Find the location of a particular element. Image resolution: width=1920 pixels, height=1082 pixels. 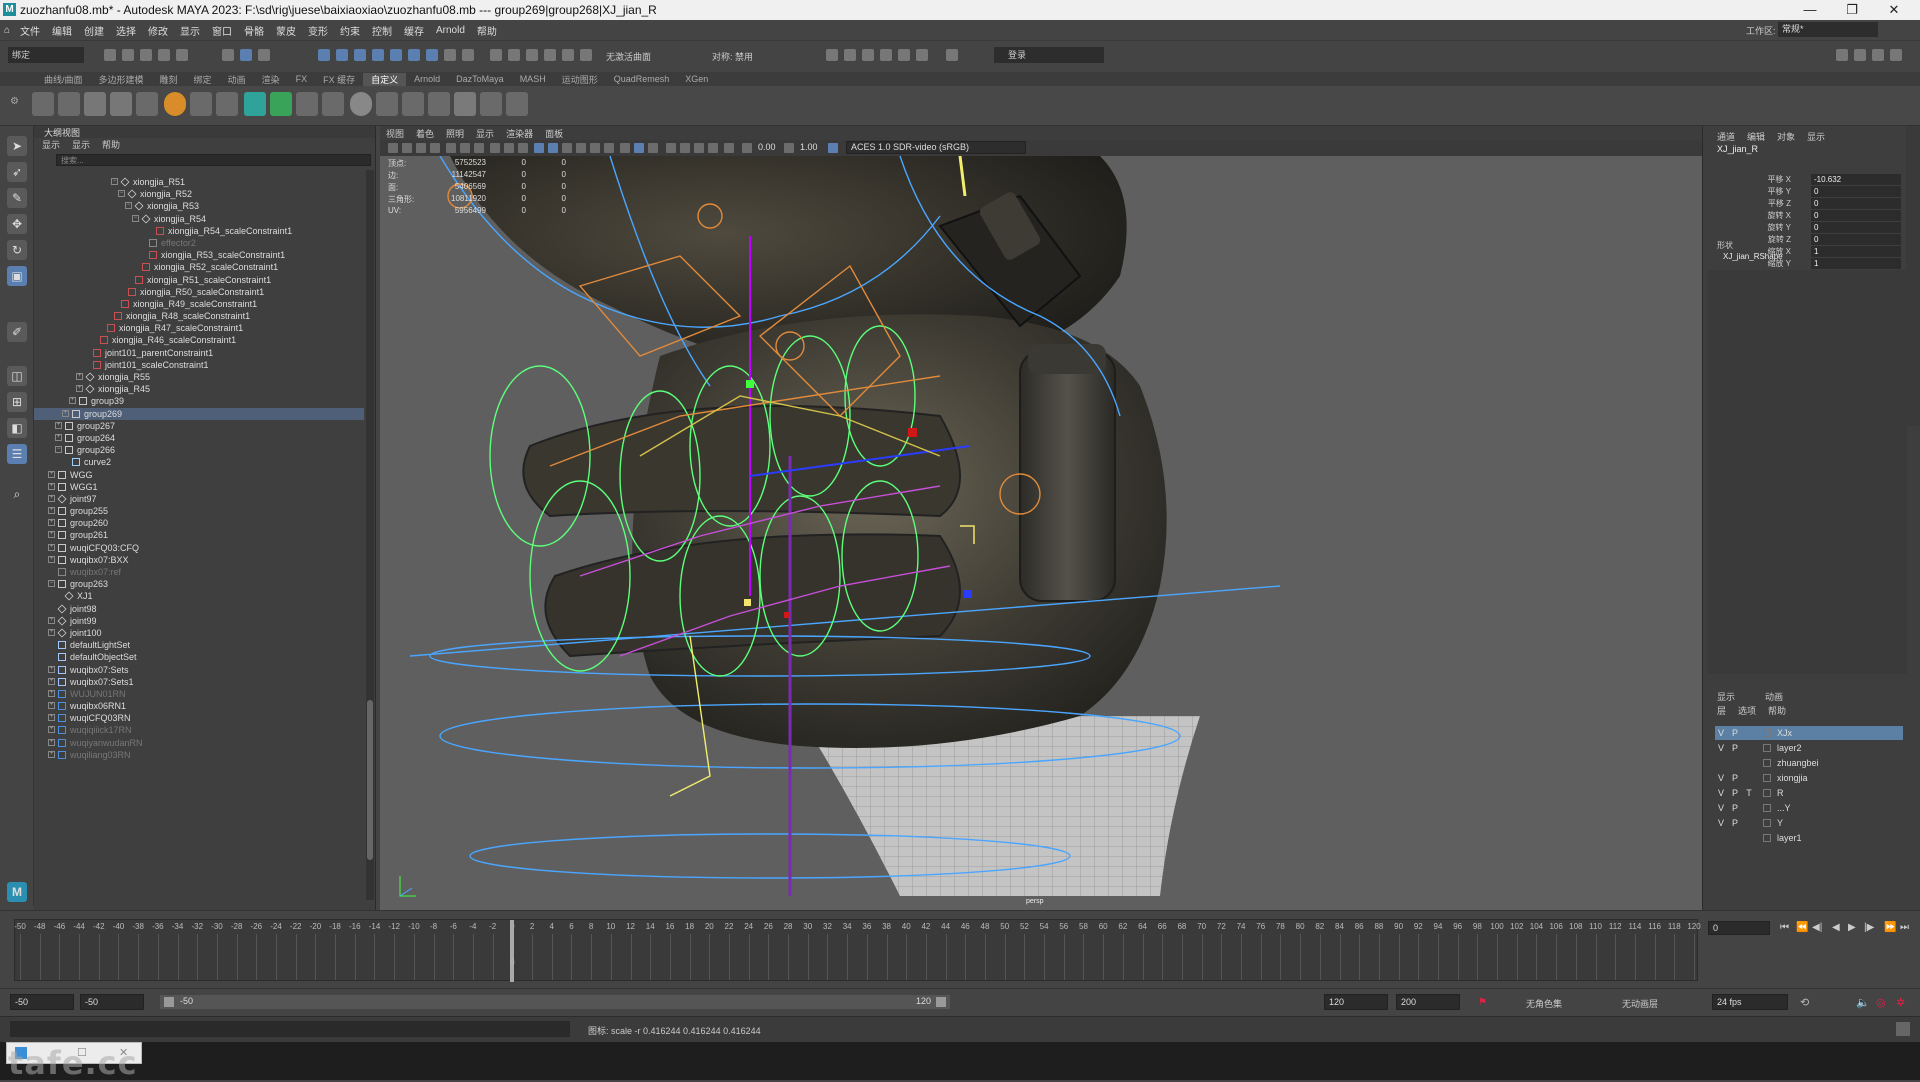

parent-icon is located at coordinates (491, 104).